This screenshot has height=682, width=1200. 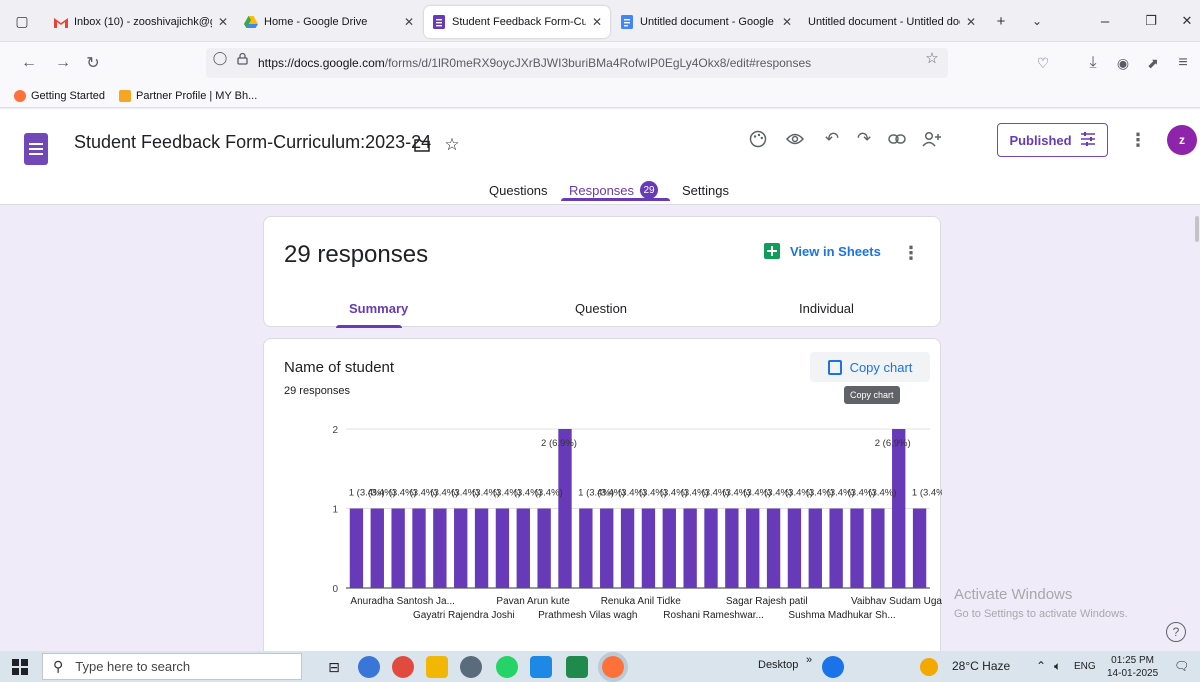 What do you see at coordinates (369, 667) in the screenshot?
I see `copilot-icon` at bounding box center [369, 667].